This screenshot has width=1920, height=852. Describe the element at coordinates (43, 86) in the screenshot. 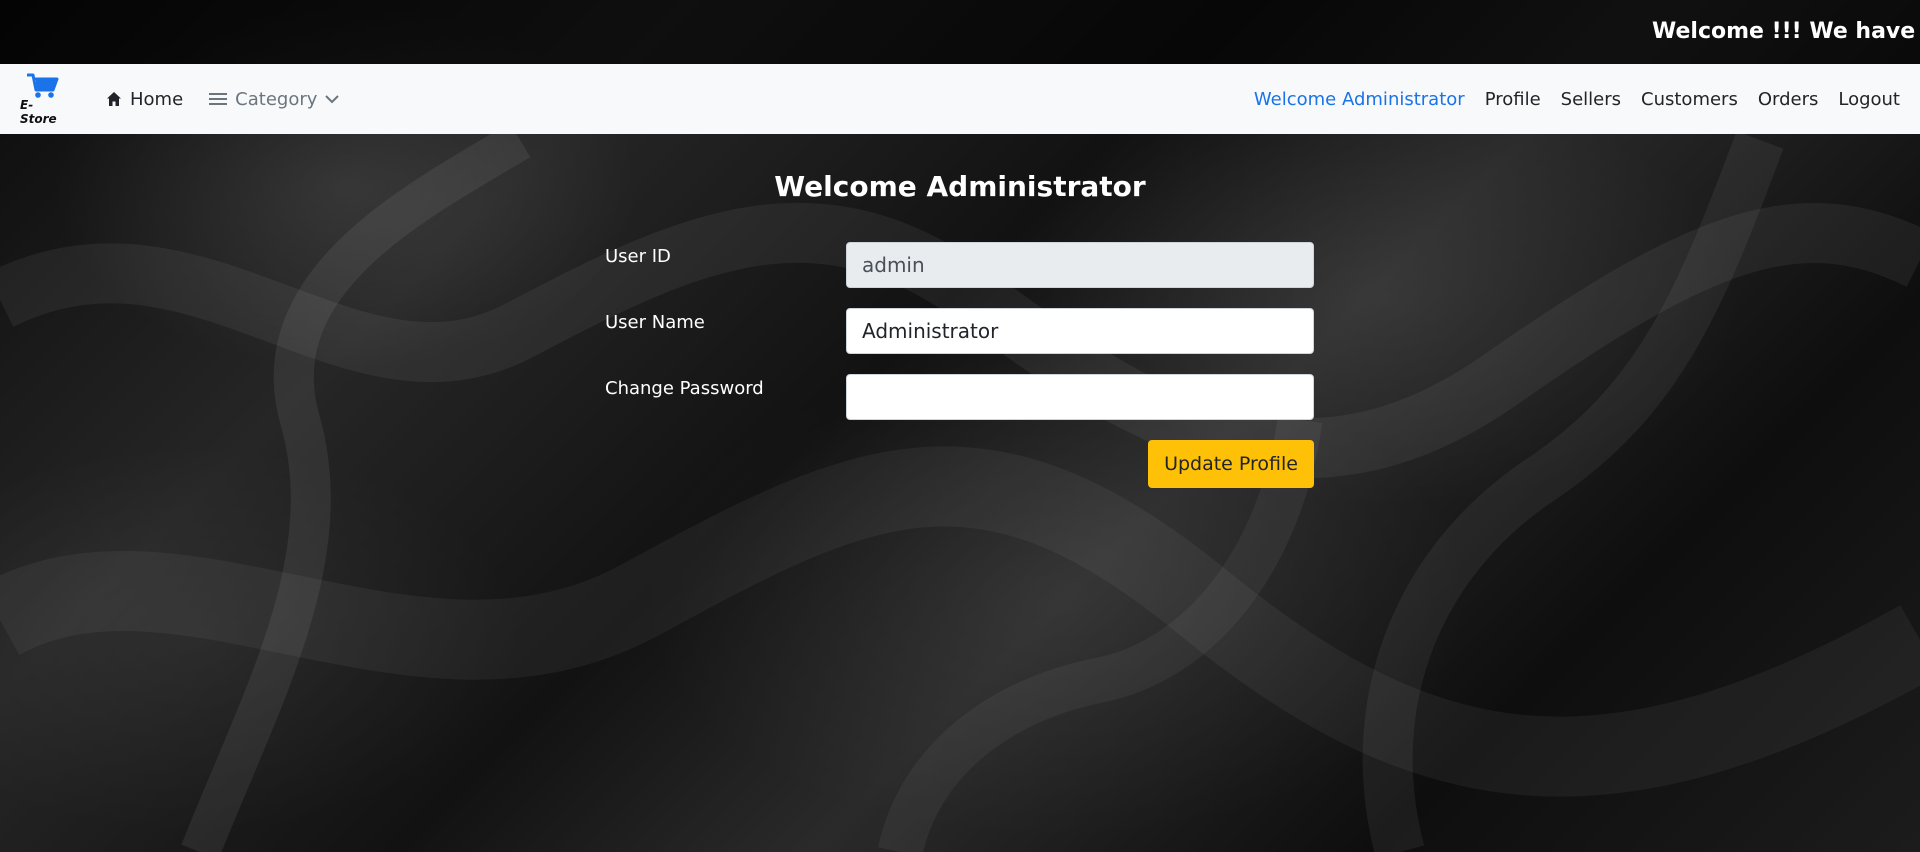

I see `cart-icon` at that location.